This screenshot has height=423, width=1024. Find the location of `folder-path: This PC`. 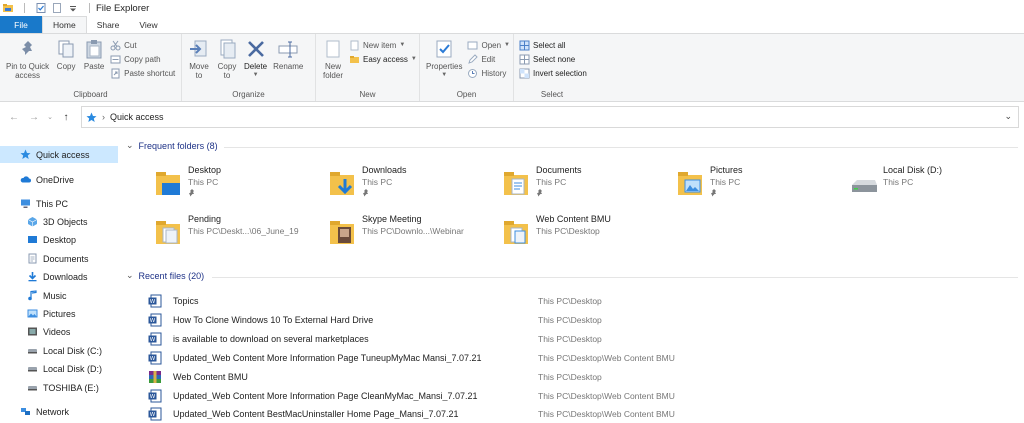

folder-path: This PC is located at coordinates (551, 182).